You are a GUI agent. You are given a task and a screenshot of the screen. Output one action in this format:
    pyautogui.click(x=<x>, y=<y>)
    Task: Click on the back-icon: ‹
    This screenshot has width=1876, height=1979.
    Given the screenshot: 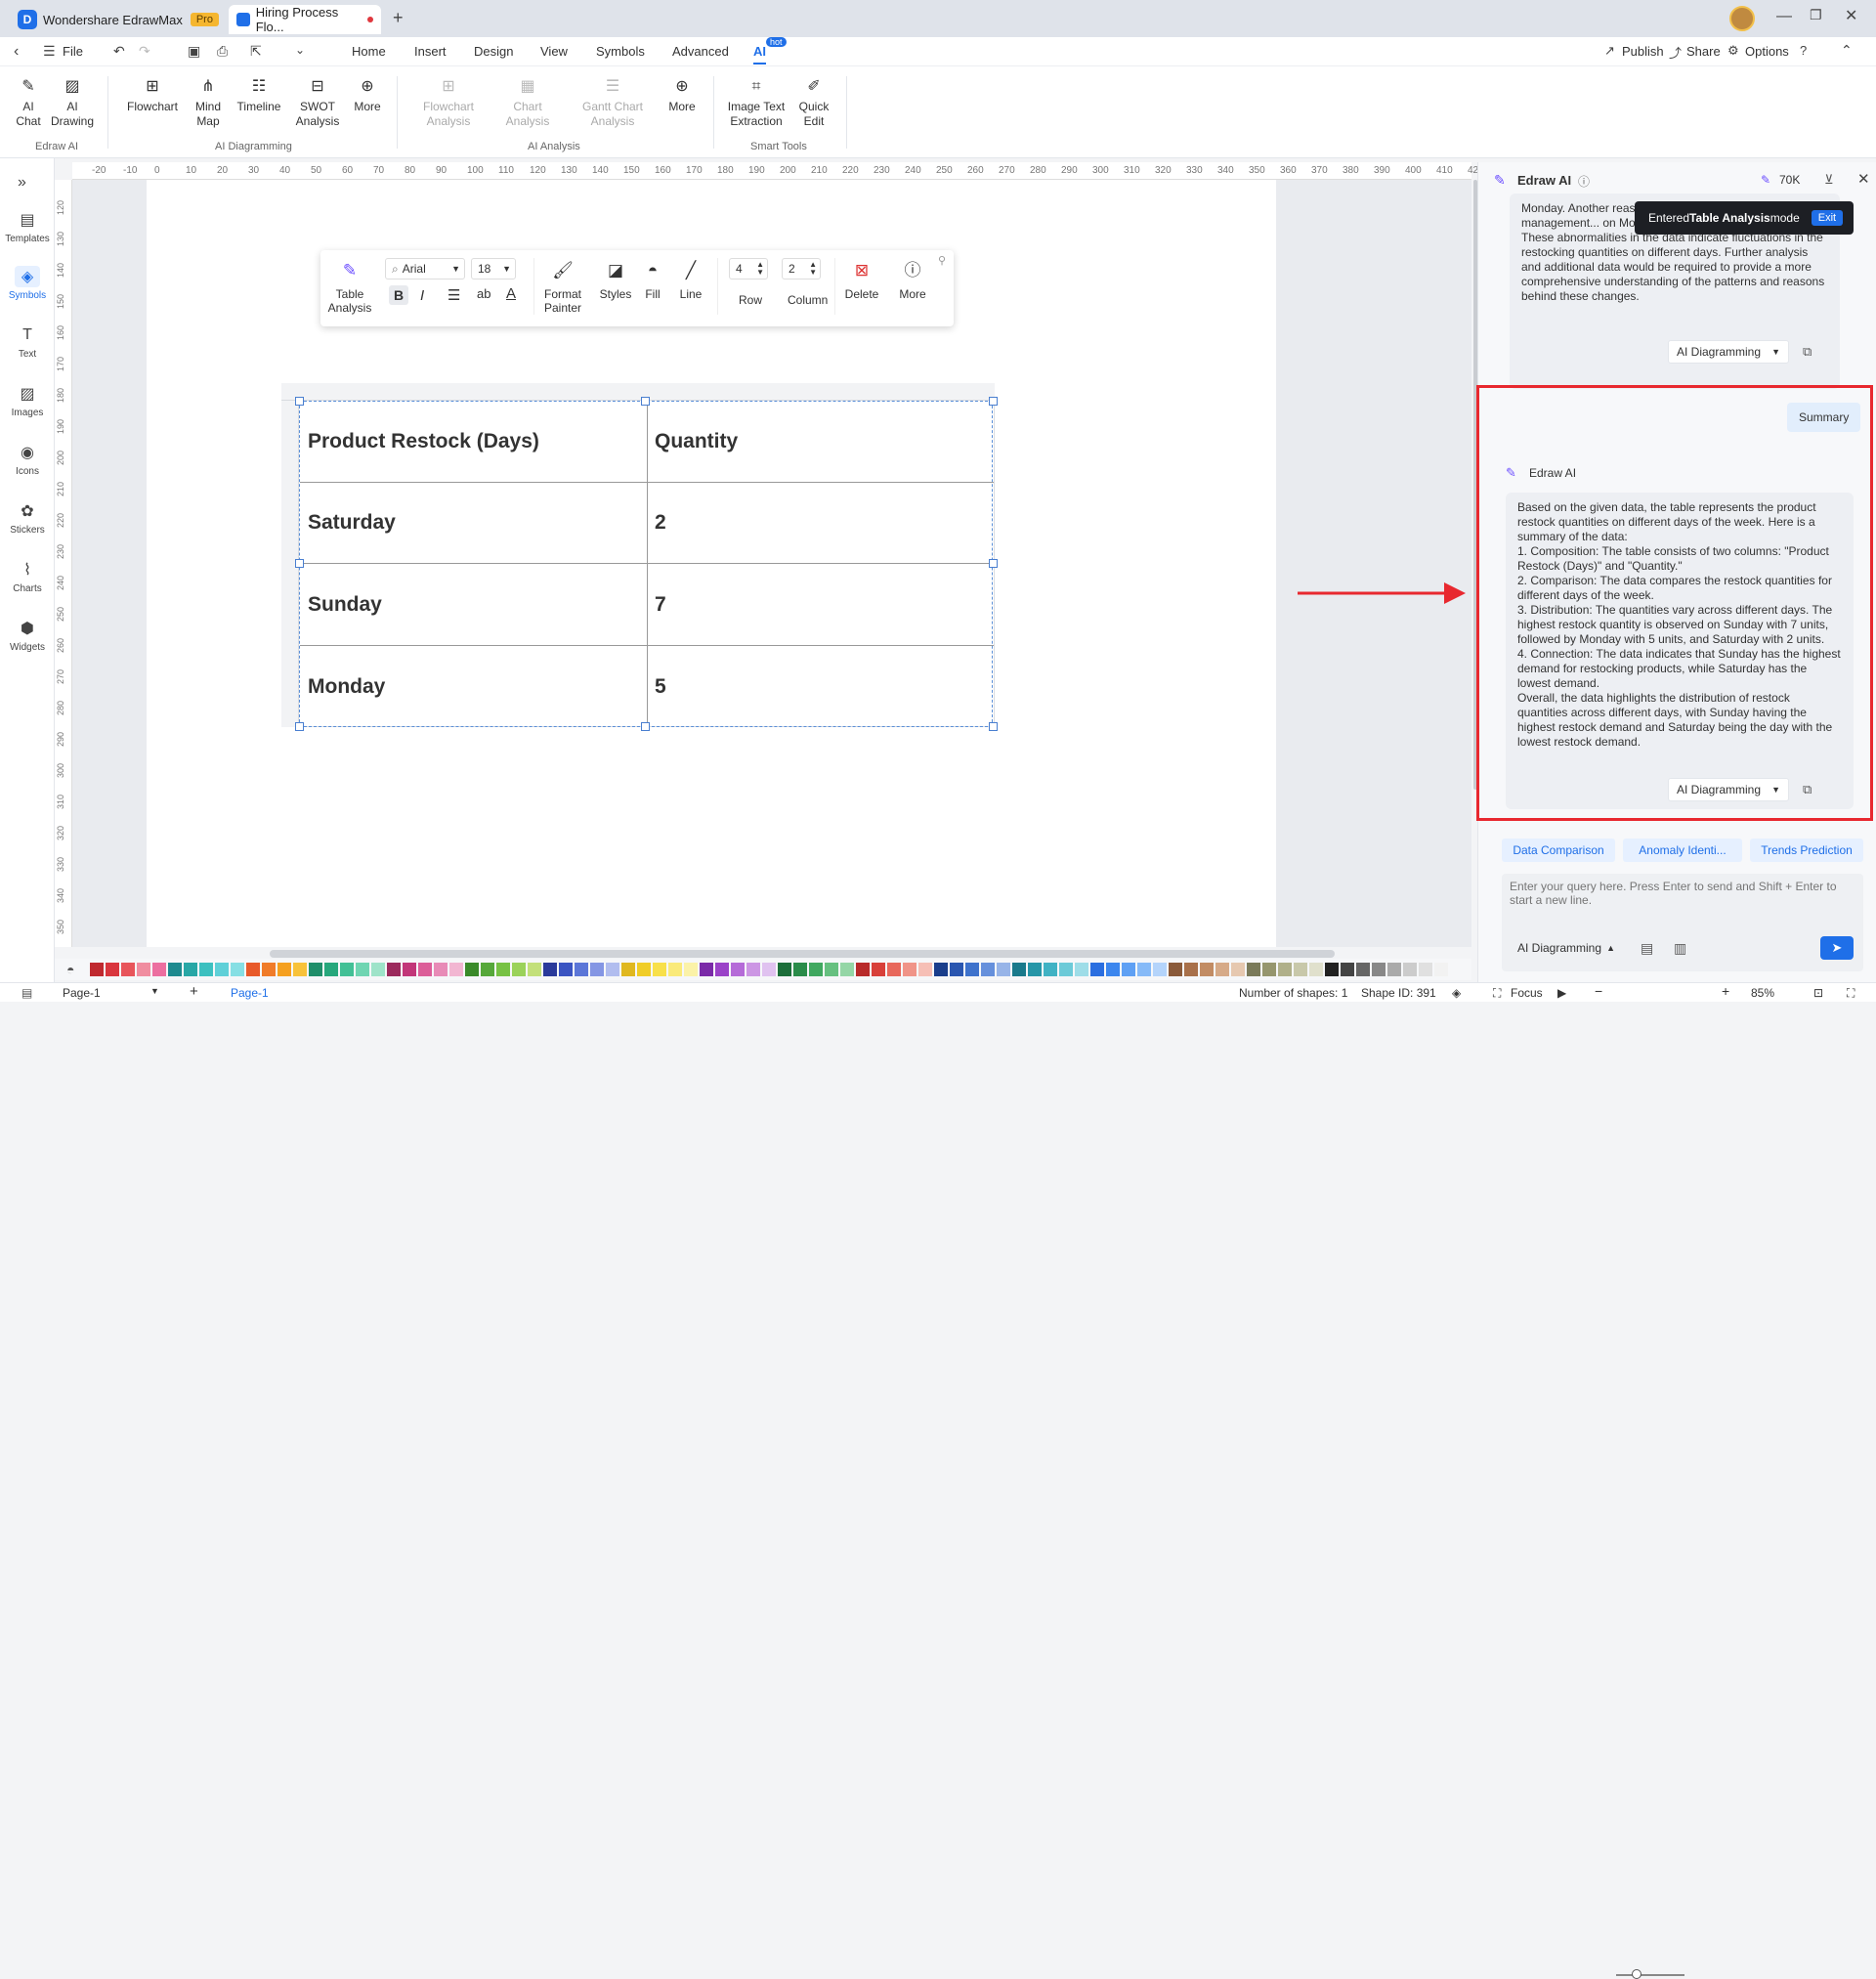 What is the action you would take?
    pyautogui.click(x=16, y=52)
    